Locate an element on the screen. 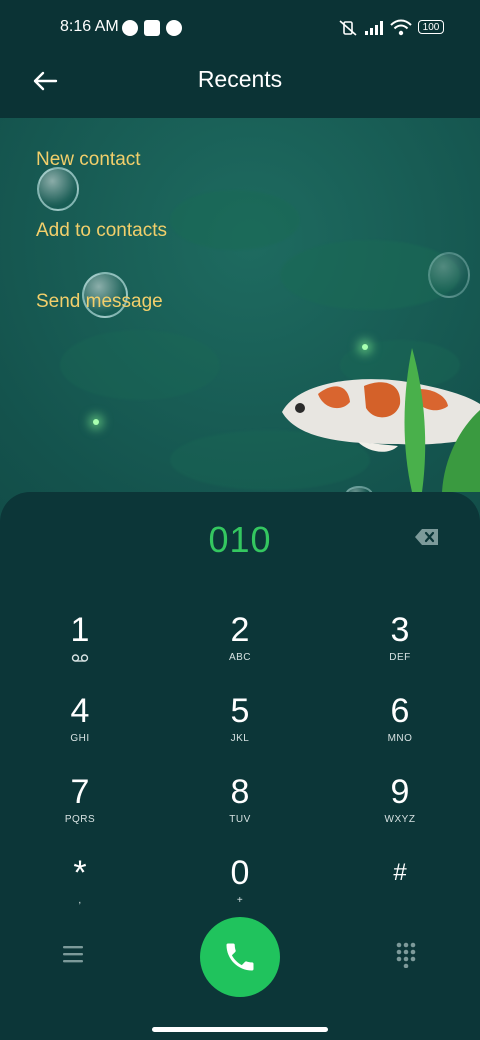 This screenshot has width=480, height=1040. key-letters: MNO is located at coordinates (400, 738).